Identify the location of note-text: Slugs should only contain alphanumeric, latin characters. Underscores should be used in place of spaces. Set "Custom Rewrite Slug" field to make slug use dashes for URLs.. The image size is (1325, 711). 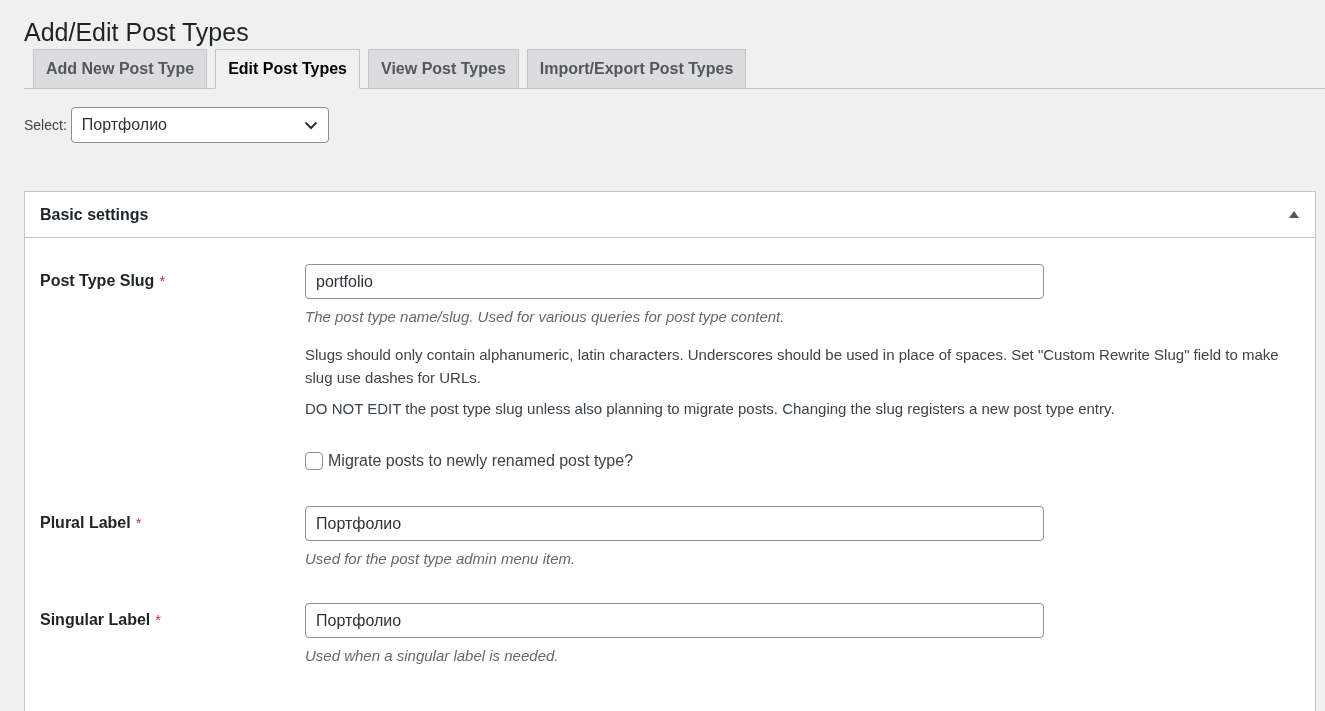
(792, 366).